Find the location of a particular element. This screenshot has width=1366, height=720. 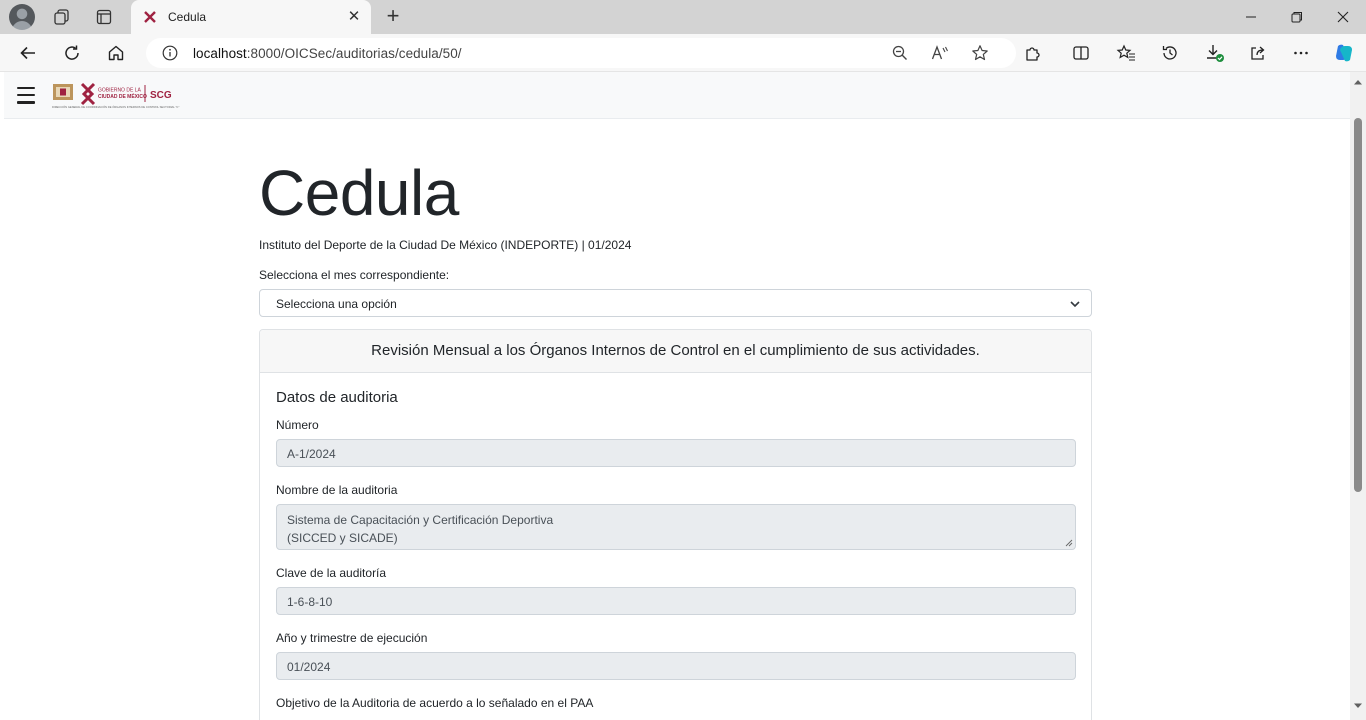

scroll-down-icon is located at coordinates (1358, 706).